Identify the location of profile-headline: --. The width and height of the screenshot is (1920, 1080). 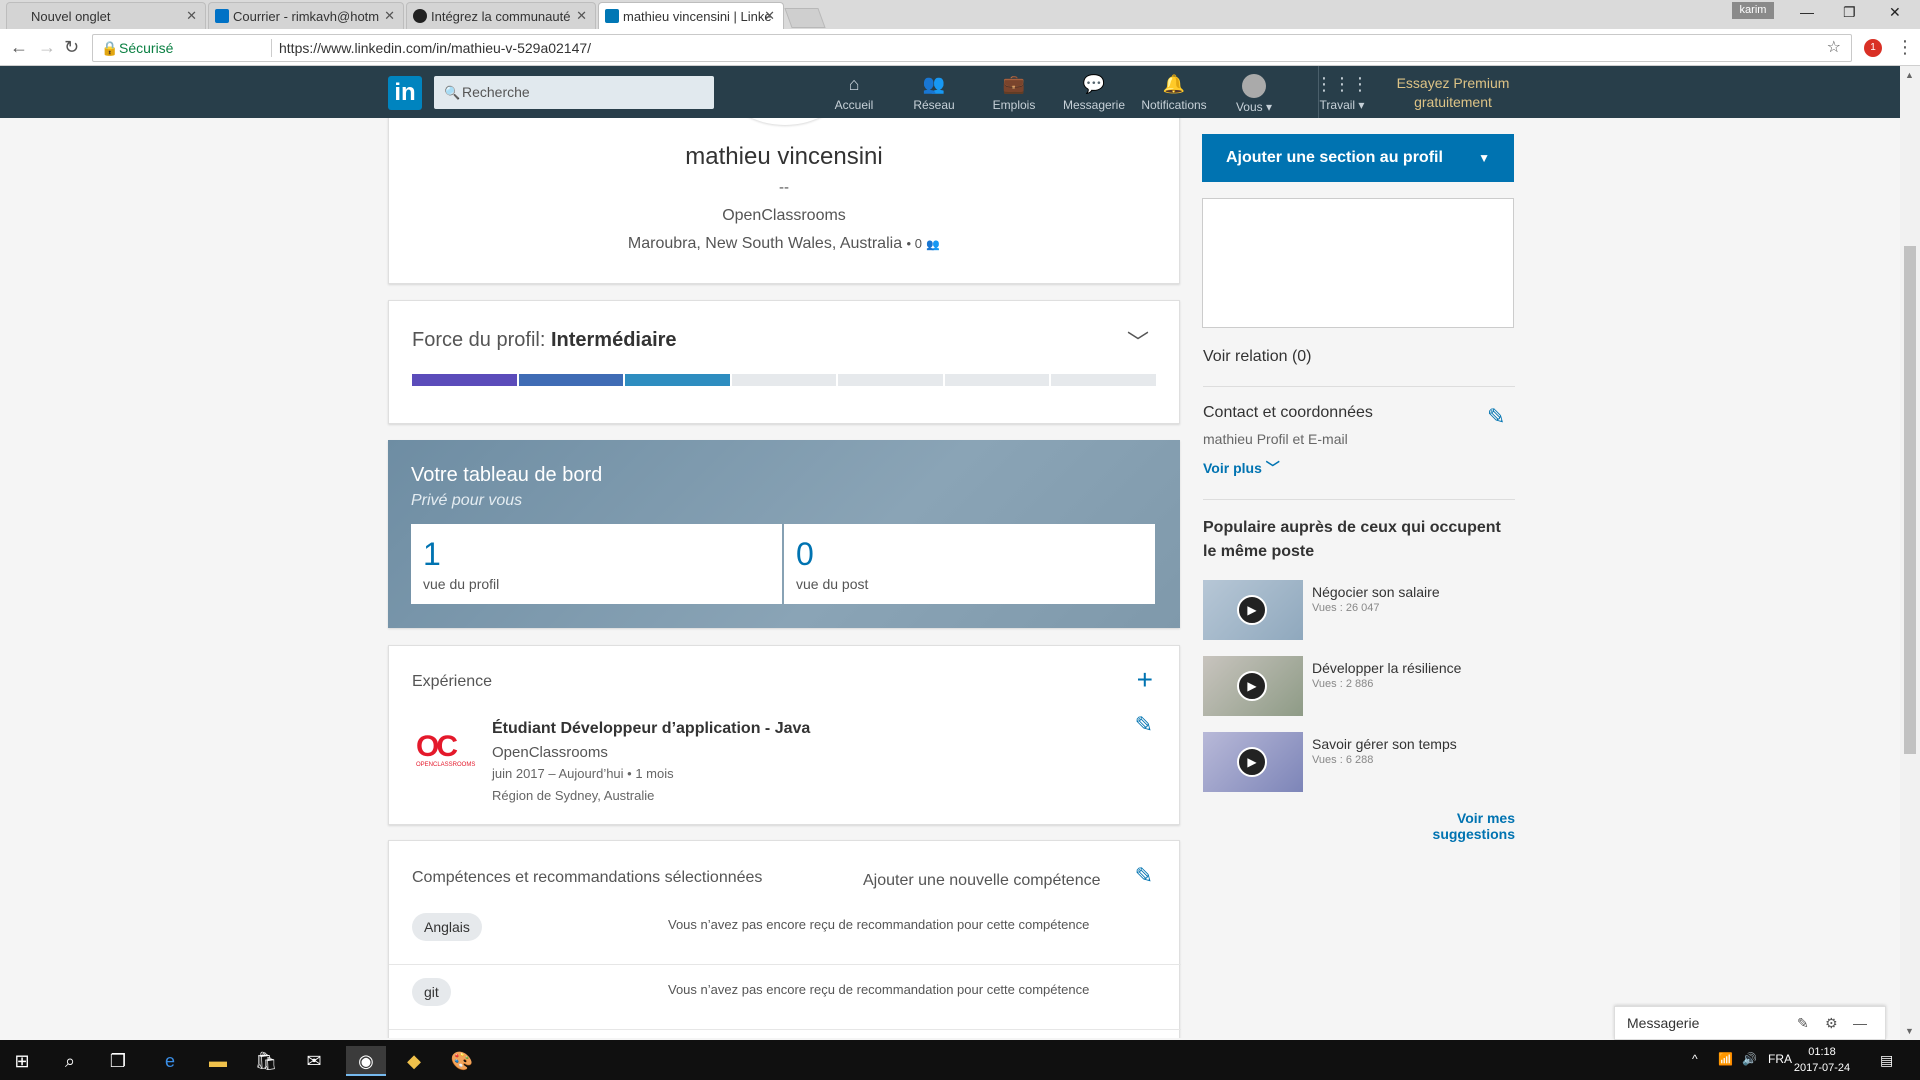
(784, 187).